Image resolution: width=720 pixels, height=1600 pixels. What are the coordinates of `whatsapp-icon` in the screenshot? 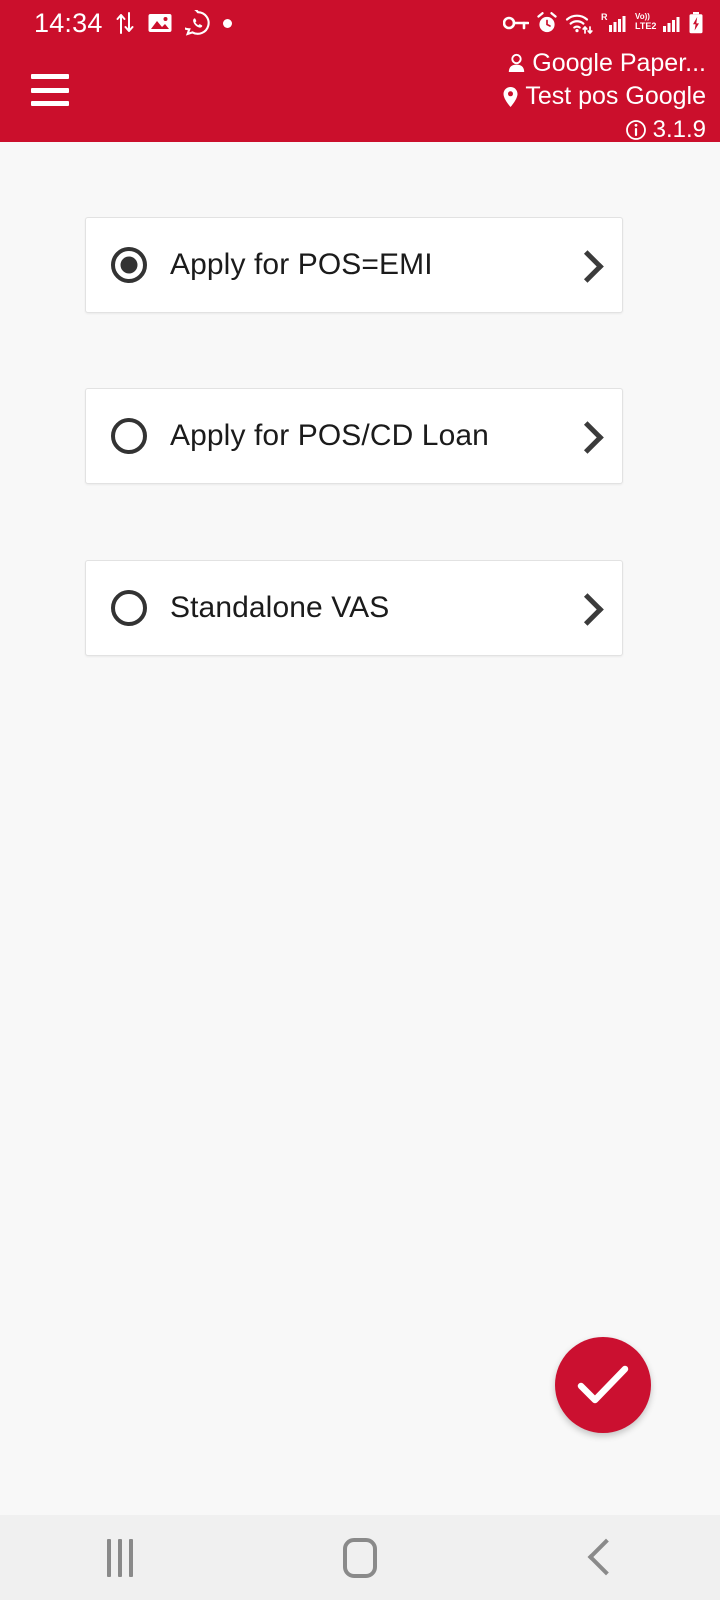 It's located at (197, 23).